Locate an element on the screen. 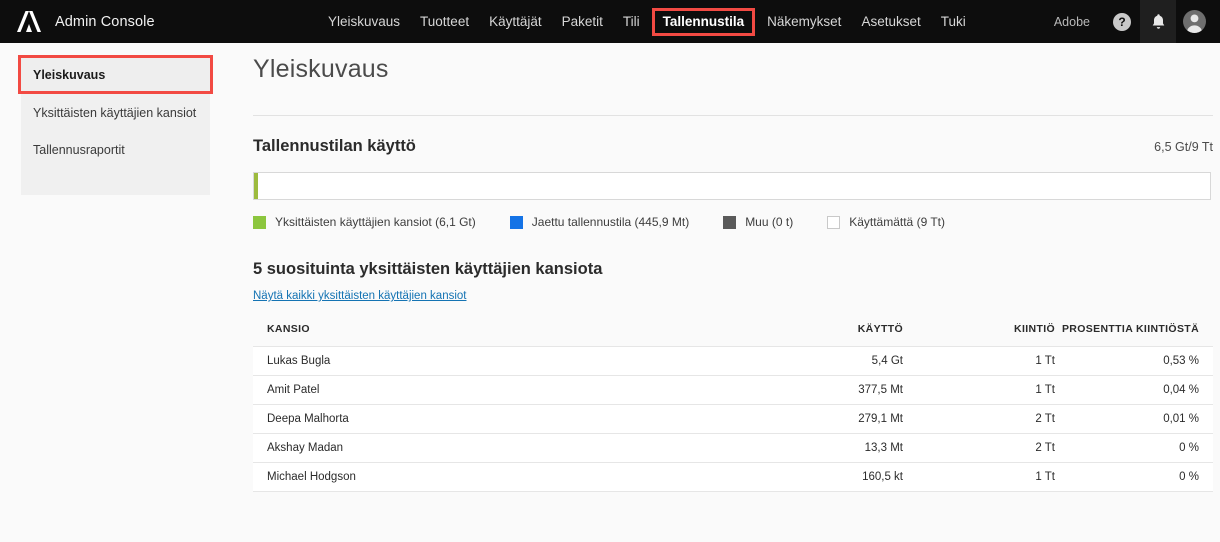 The width and height of the screenshot is (1220, 542). storage-usage-title: Tallennustilan käyttö is located at coordinates (334, 146).